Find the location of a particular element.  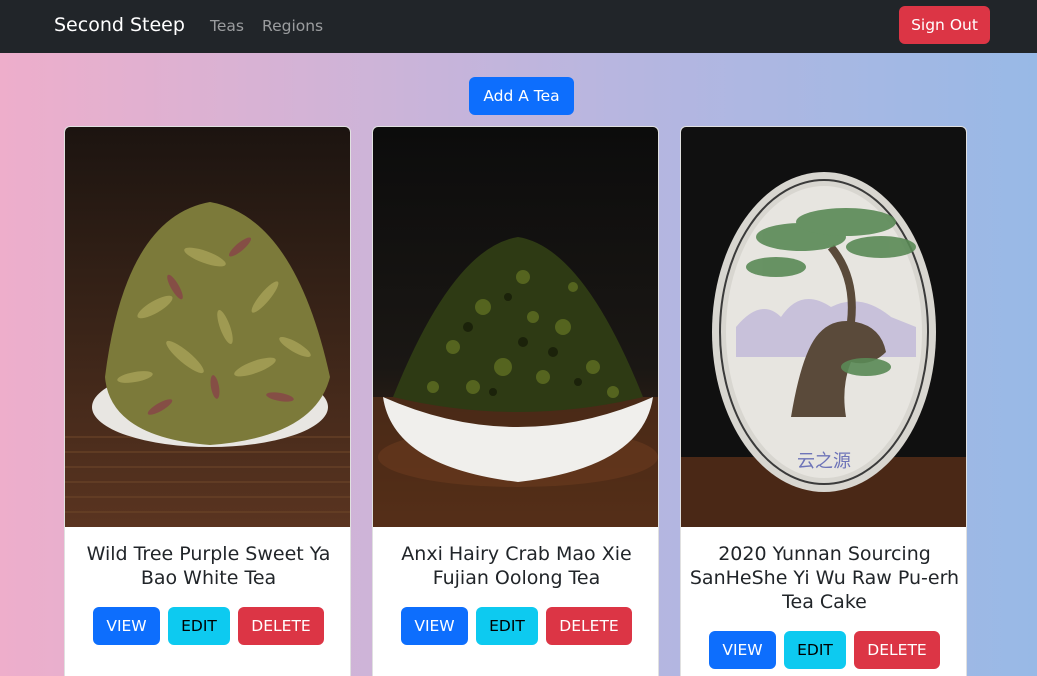

nav-link-teas: Teas is located at coordinates (227, 26).